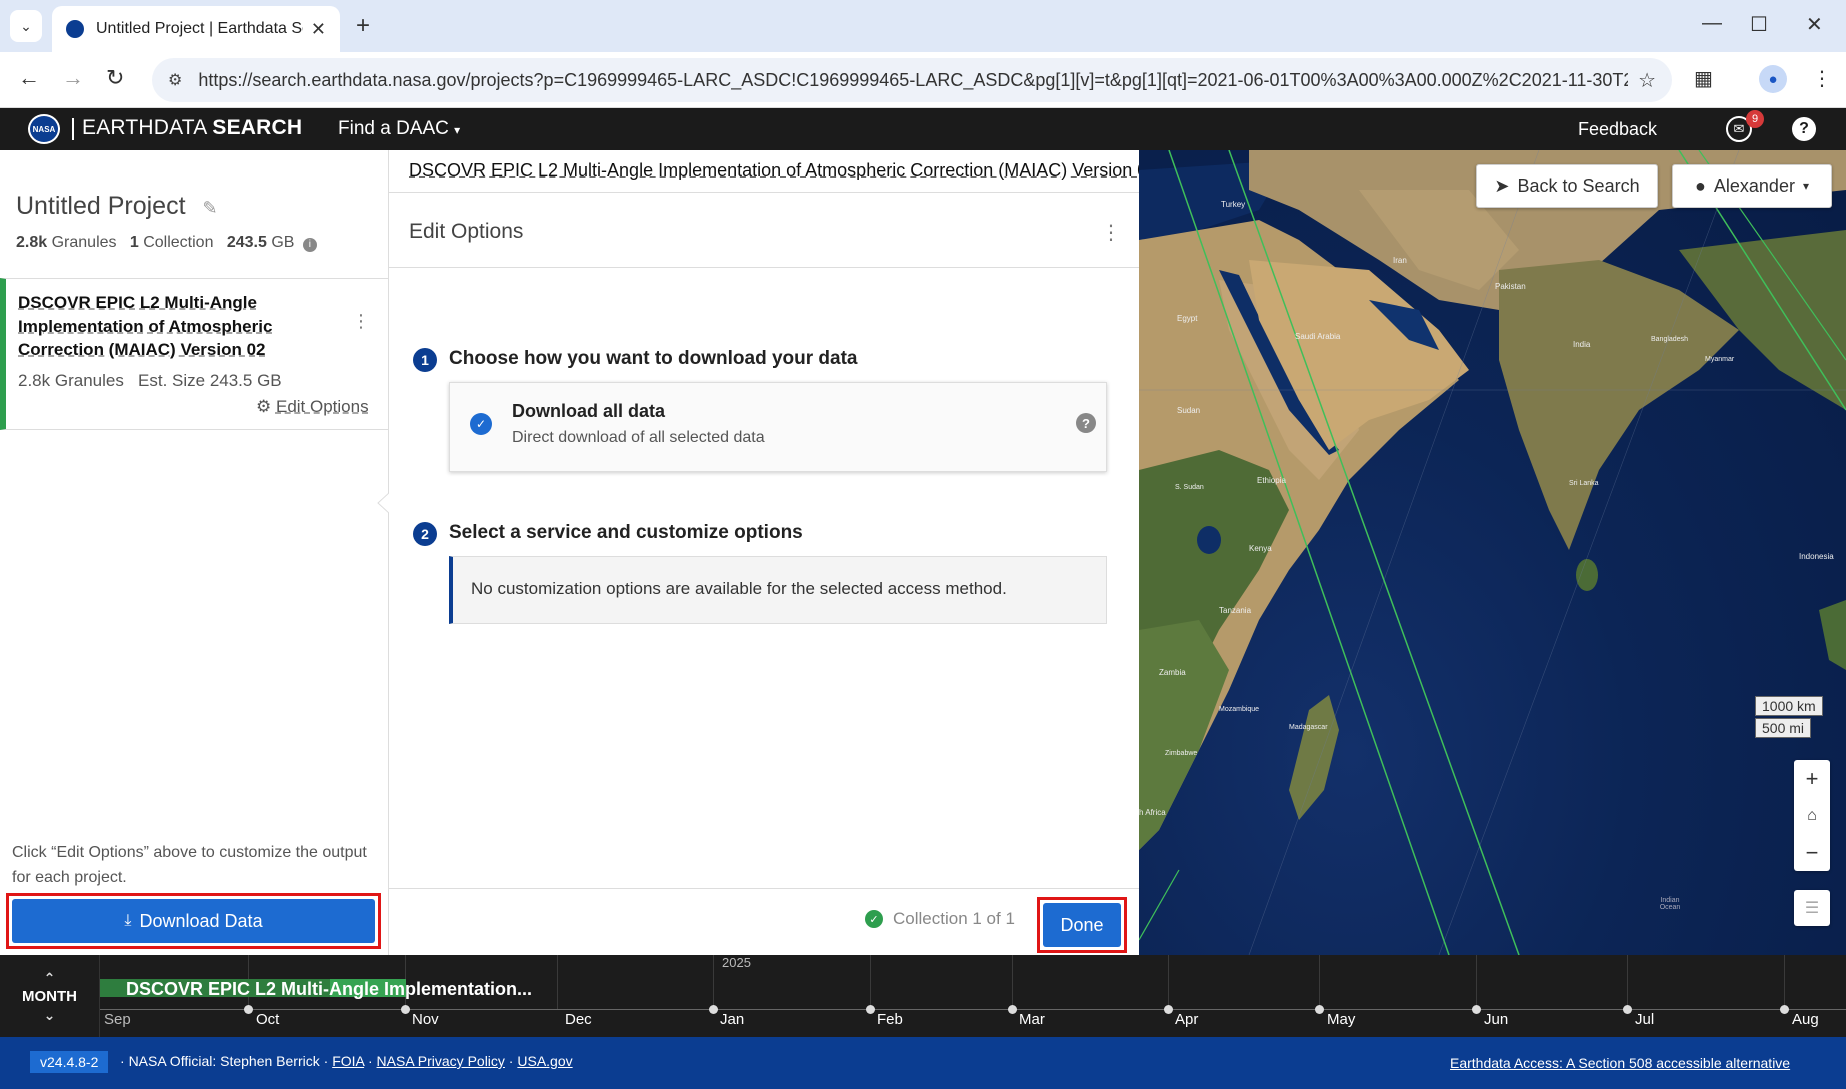 This screenshot has height=1089, width=1846. What do you see at coordinates (318, 29) in the screenshot?
I see `tab-close-icon: ✕` at bounding box center [318, 29].